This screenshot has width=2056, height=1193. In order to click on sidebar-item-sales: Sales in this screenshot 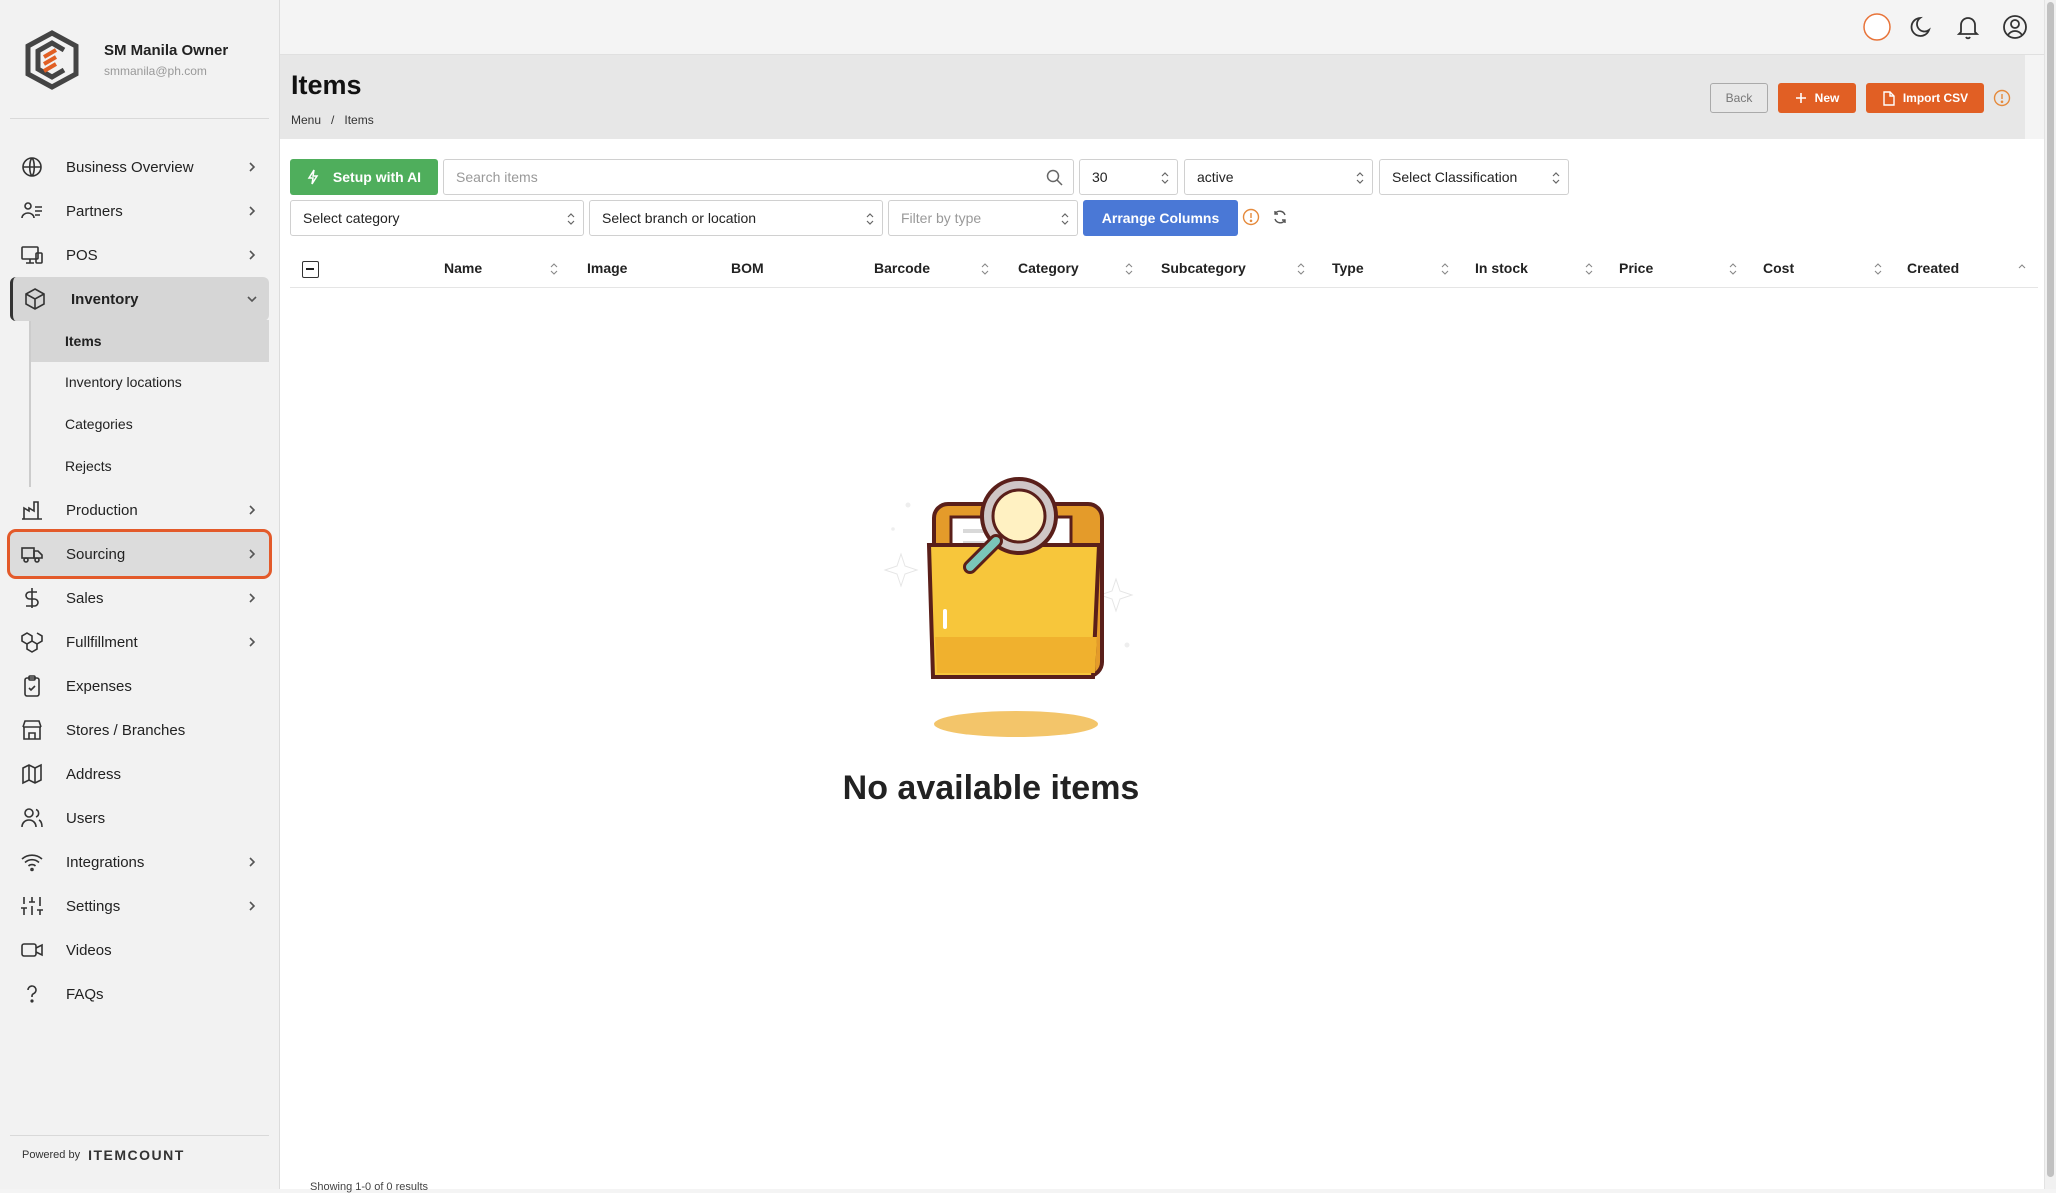, I will do `click(139, 598)`.